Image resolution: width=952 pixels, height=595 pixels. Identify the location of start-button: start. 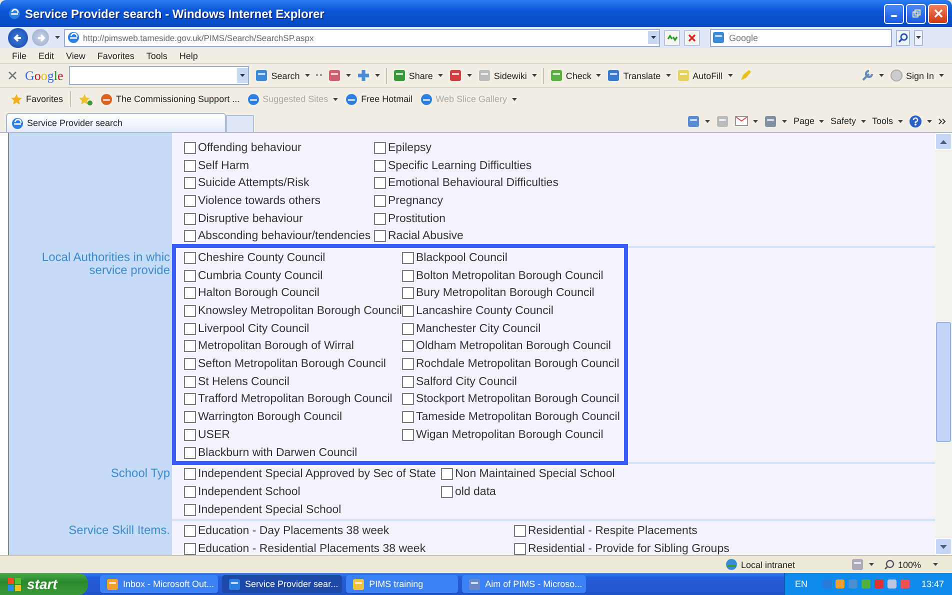
(44, 584).